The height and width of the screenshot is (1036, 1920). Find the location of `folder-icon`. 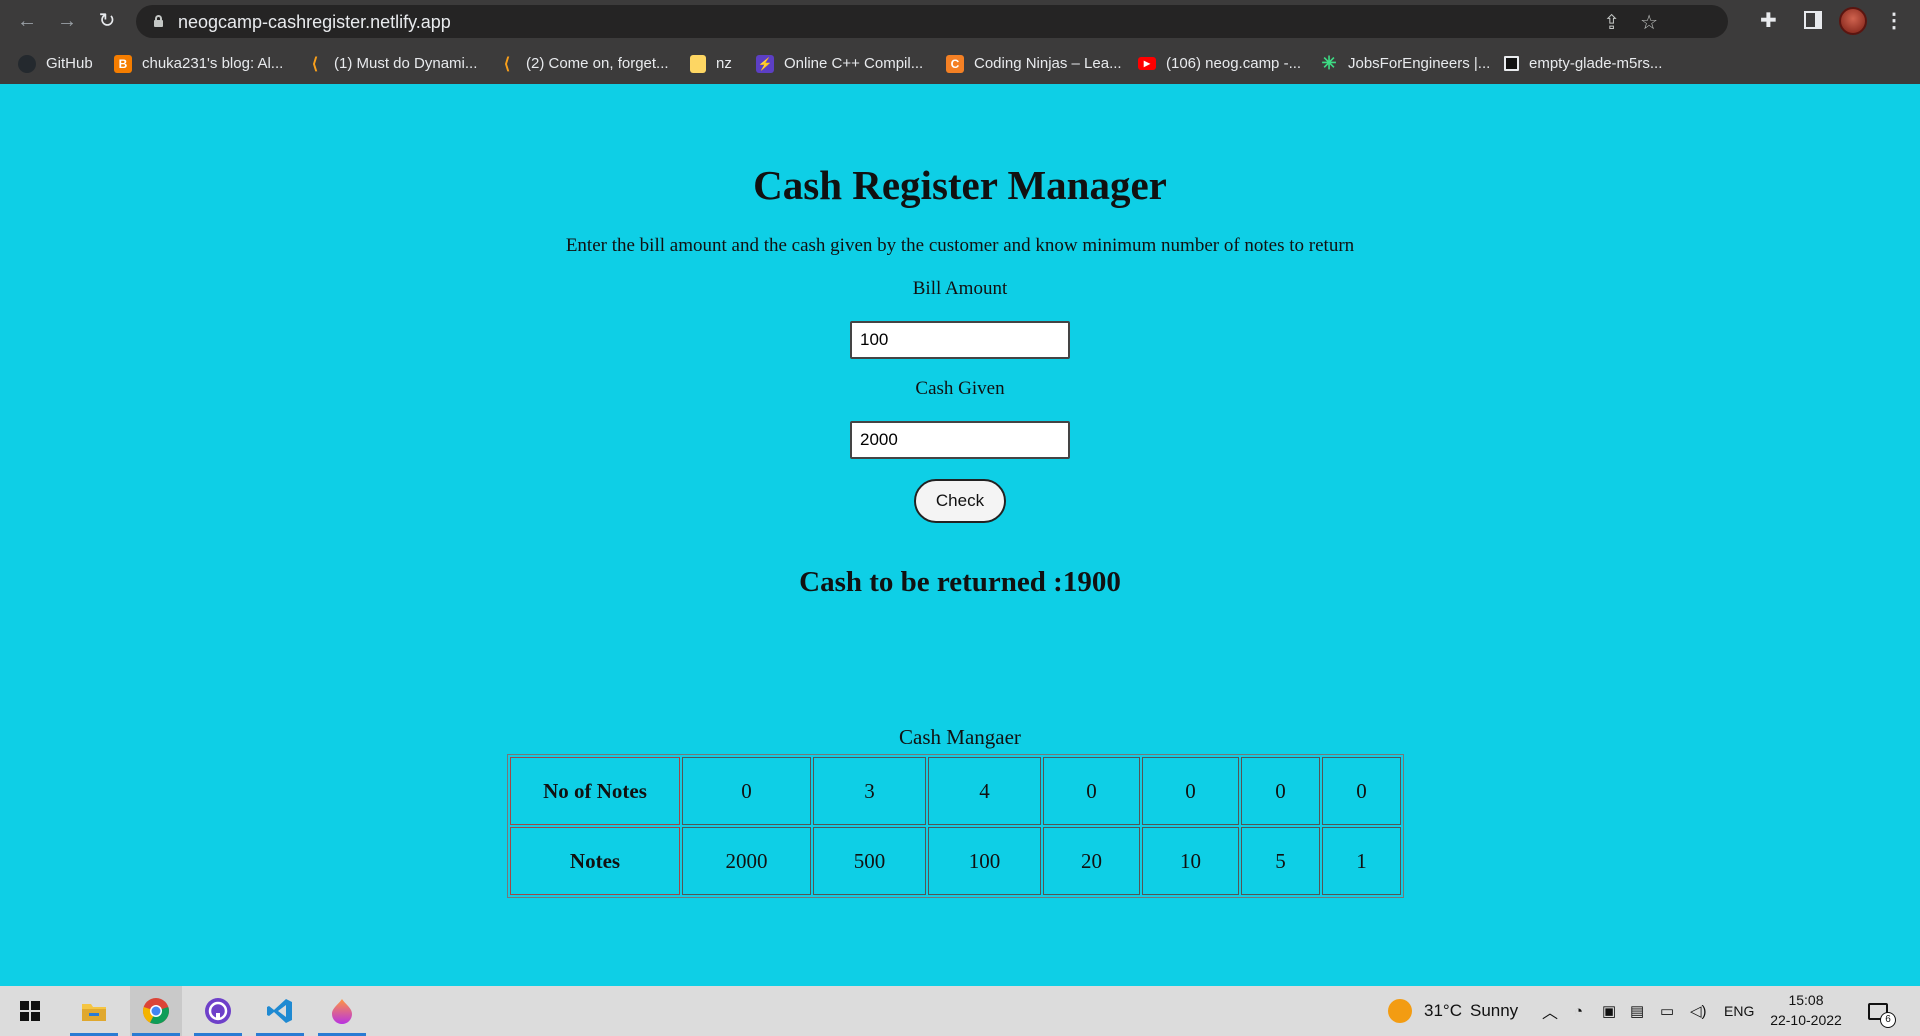

folder-icon is located at coordinates (698, 63).